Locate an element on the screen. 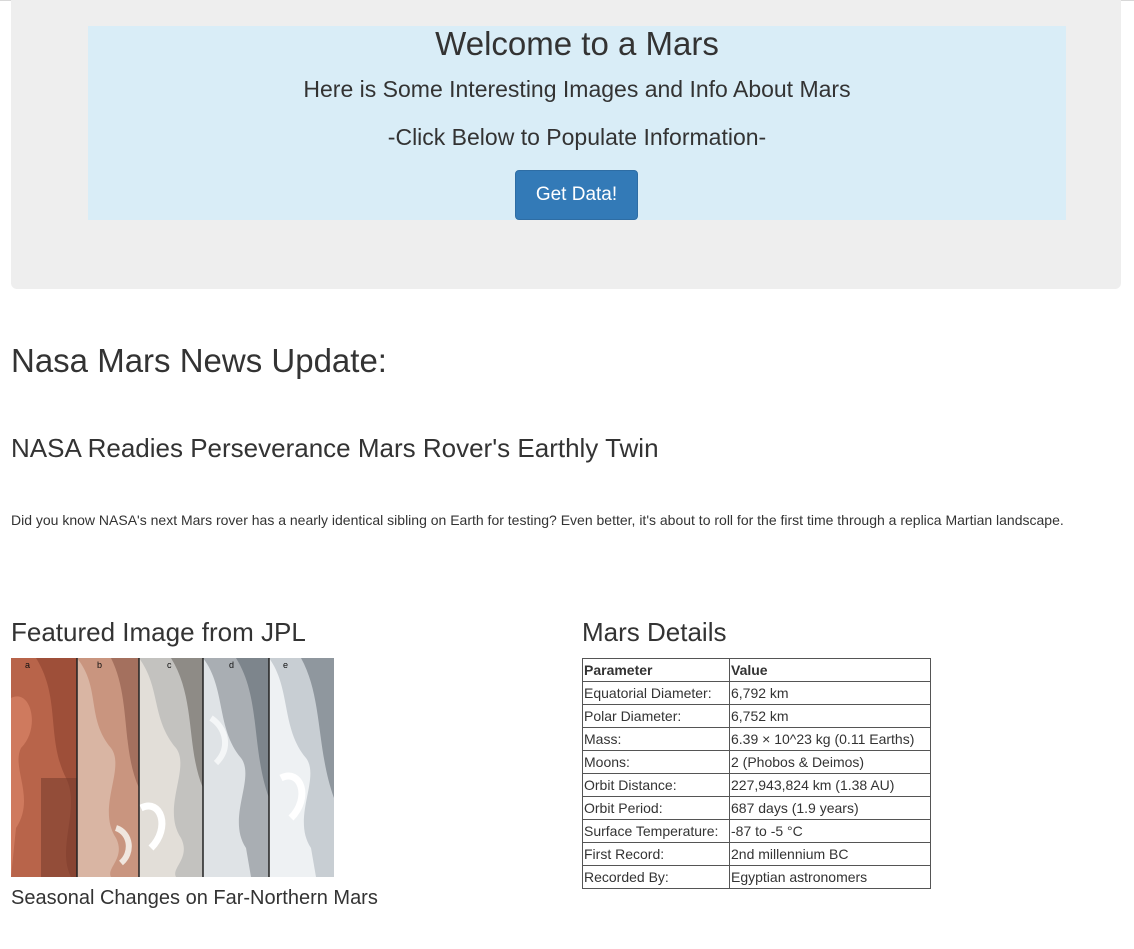 This screenshot has height=949, width=1134. panel-label-c: c is located at coordinates (169, 665).